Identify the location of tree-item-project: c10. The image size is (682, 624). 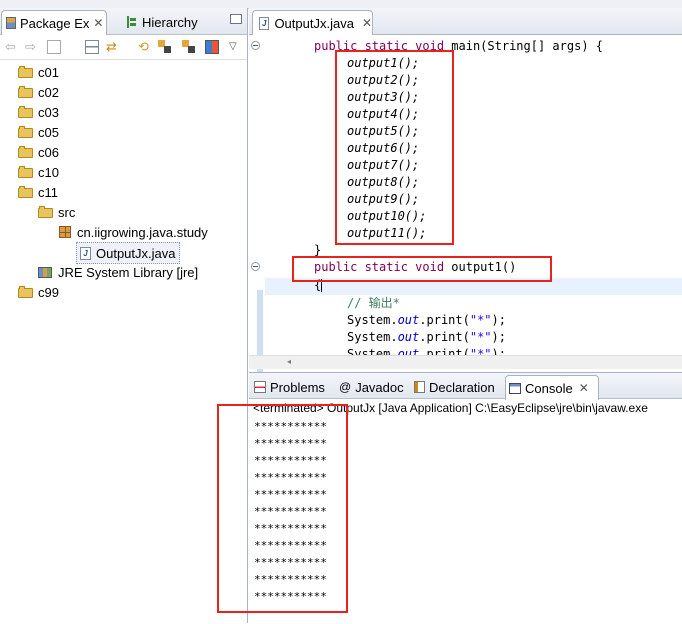
(38, 172).